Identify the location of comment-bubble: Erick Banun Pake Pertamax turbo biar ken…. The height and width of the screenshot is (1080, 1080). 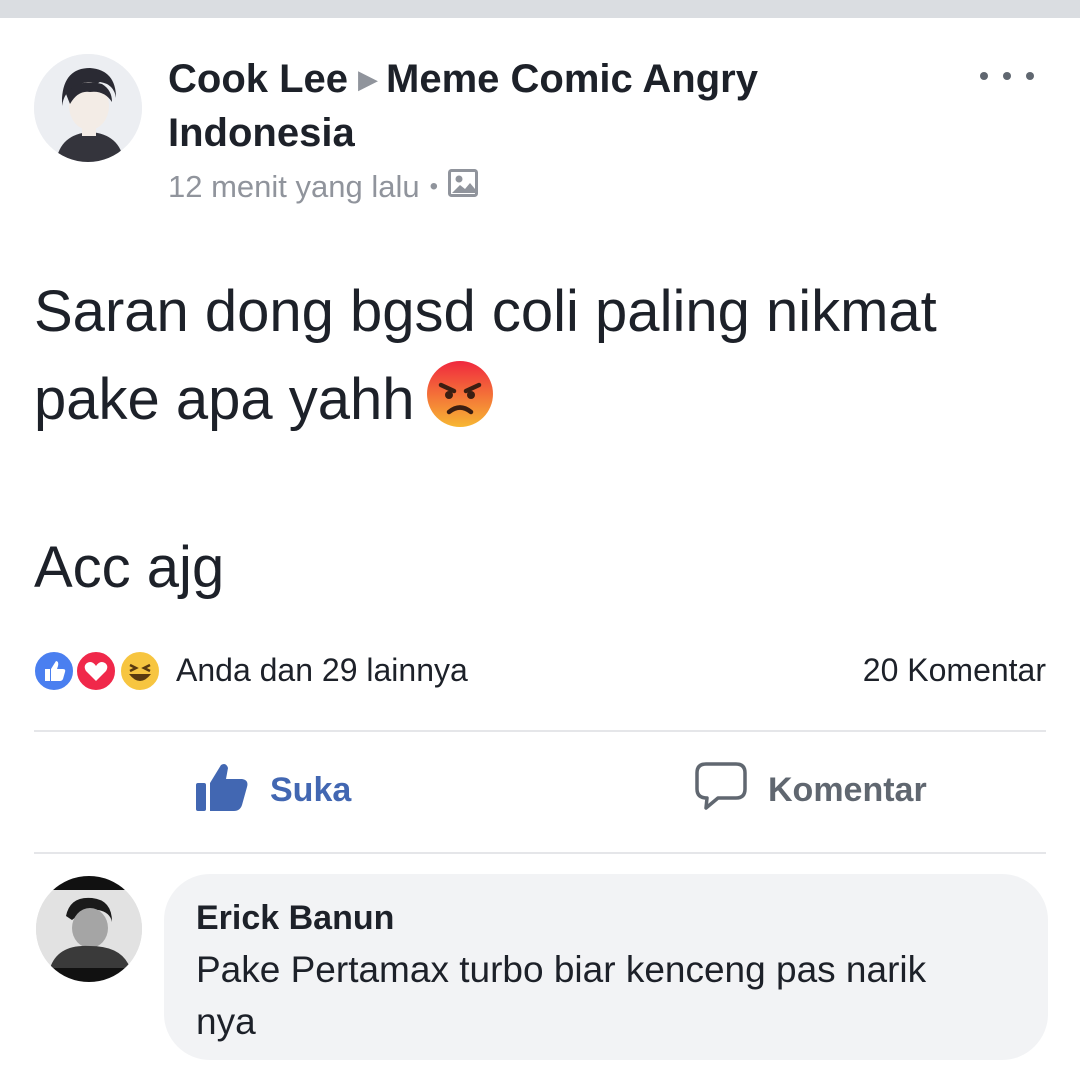
(606, 967).